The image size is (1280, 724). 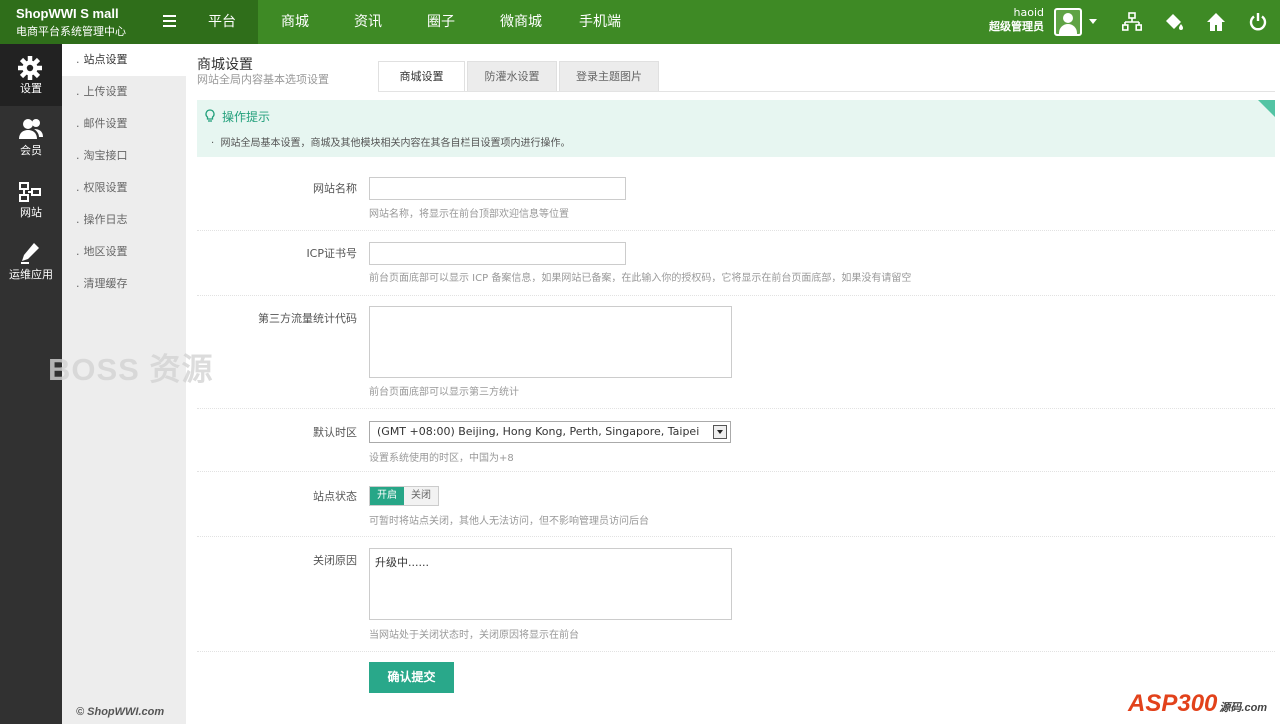 What do you see at coordinates (131, 369) in the screenshot?
I see `watermark-left: BOSS 资源` at bounding box center [131, 369].